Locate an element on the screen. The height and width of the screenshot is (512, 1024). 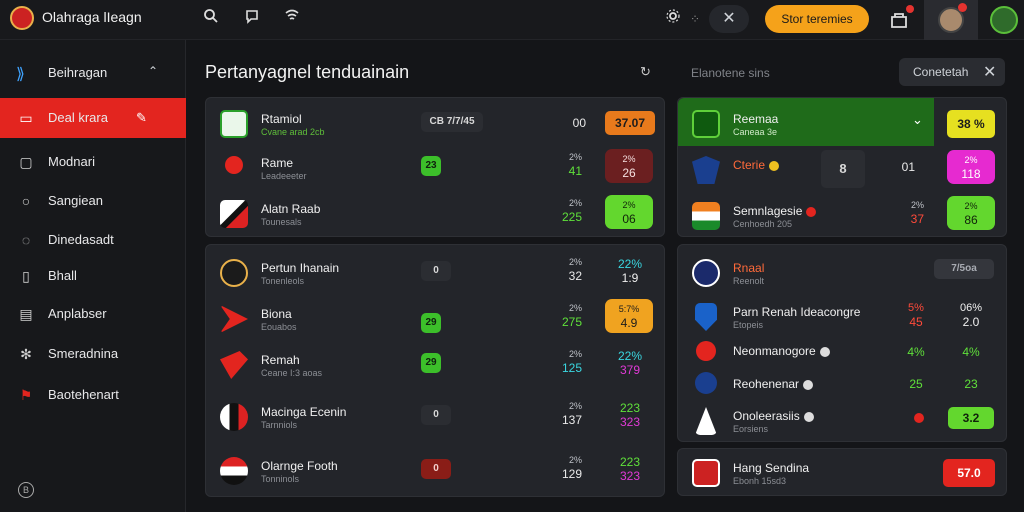
sidebar-item-sangiean: ○ Sangiean is located at coordinates (93, 201).